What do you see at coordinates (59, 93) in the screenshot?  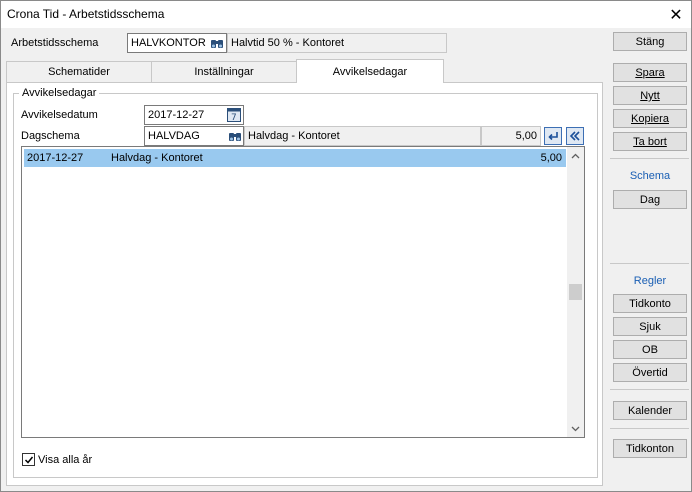 I see `group-title: Avvikelsedagar` at bounding box center [59, 93].